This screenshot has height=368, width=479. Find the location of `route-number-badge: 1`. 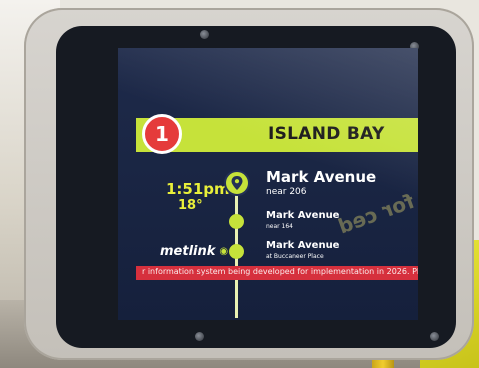

route-number-badge: 1 is located at coordinates (162, 134).